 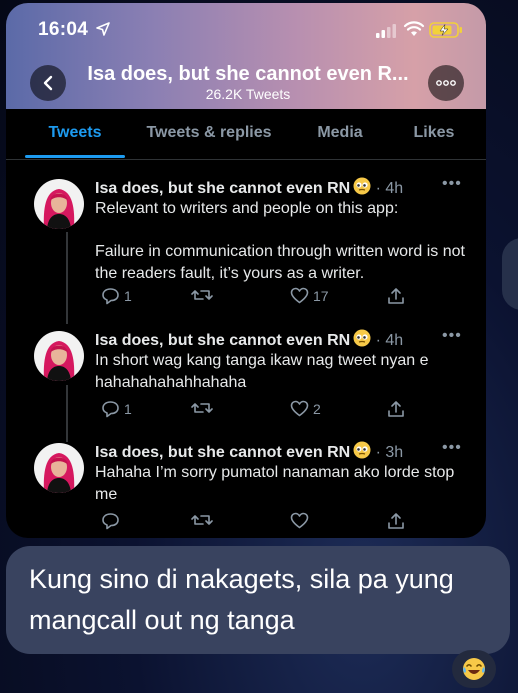 I want to click on tab-tweets-and-replies: Tweets & replies, so click(x=209, y=134).